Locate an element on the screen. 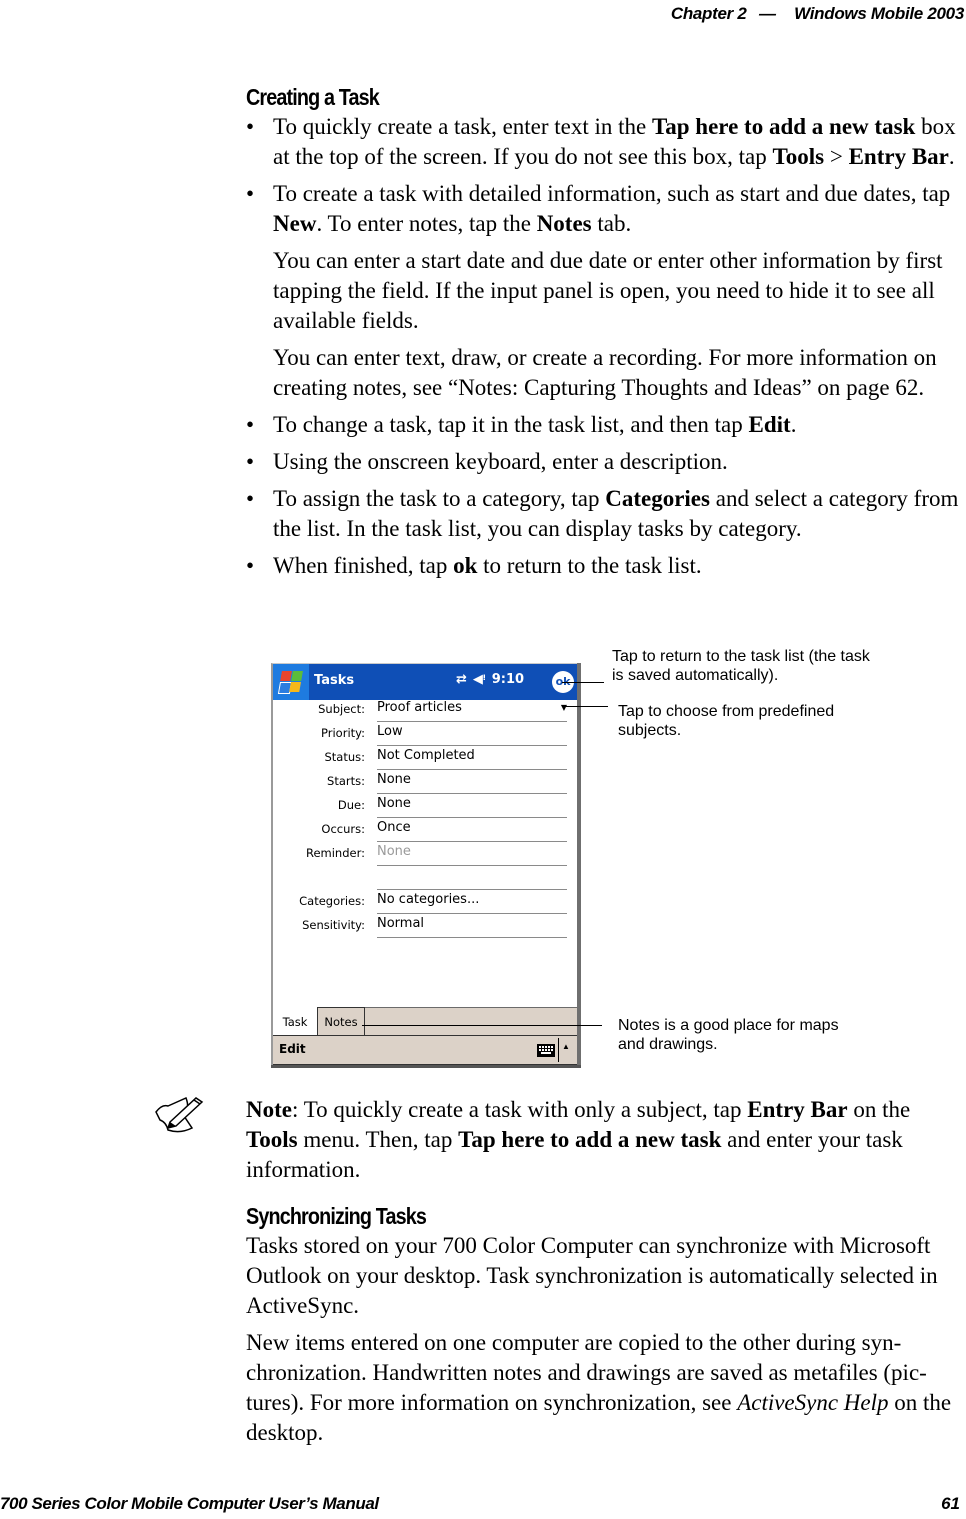 This screenshot has width=966, height=1519. field-due: Due: None is located at coordinates (426, 806).